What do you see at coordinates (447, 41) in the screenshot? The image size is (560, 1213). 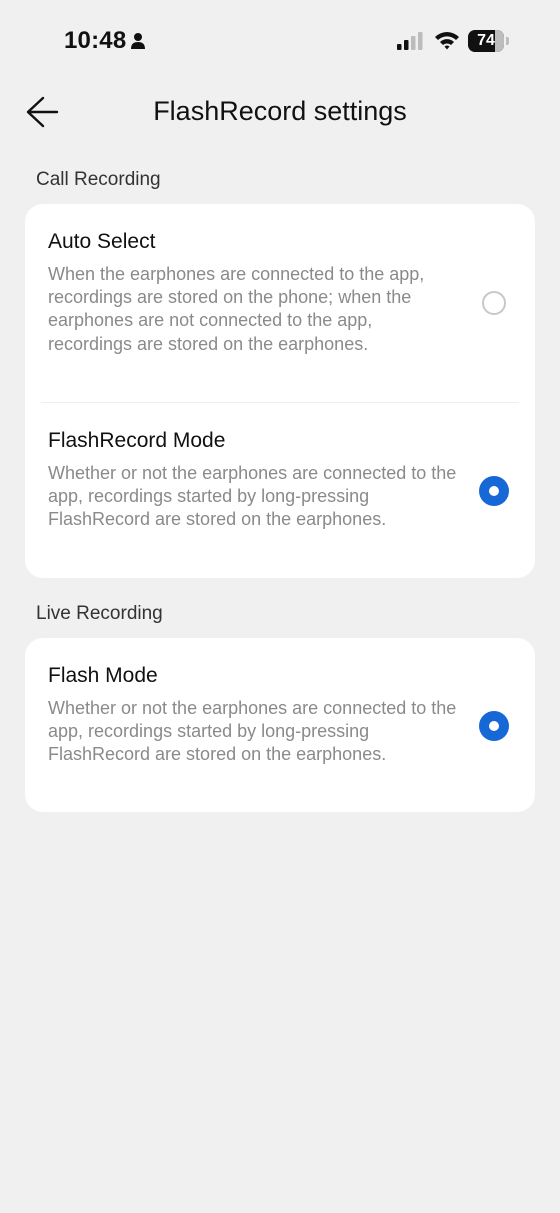 I see `wifi-icon` at bounding box center [447, 41].